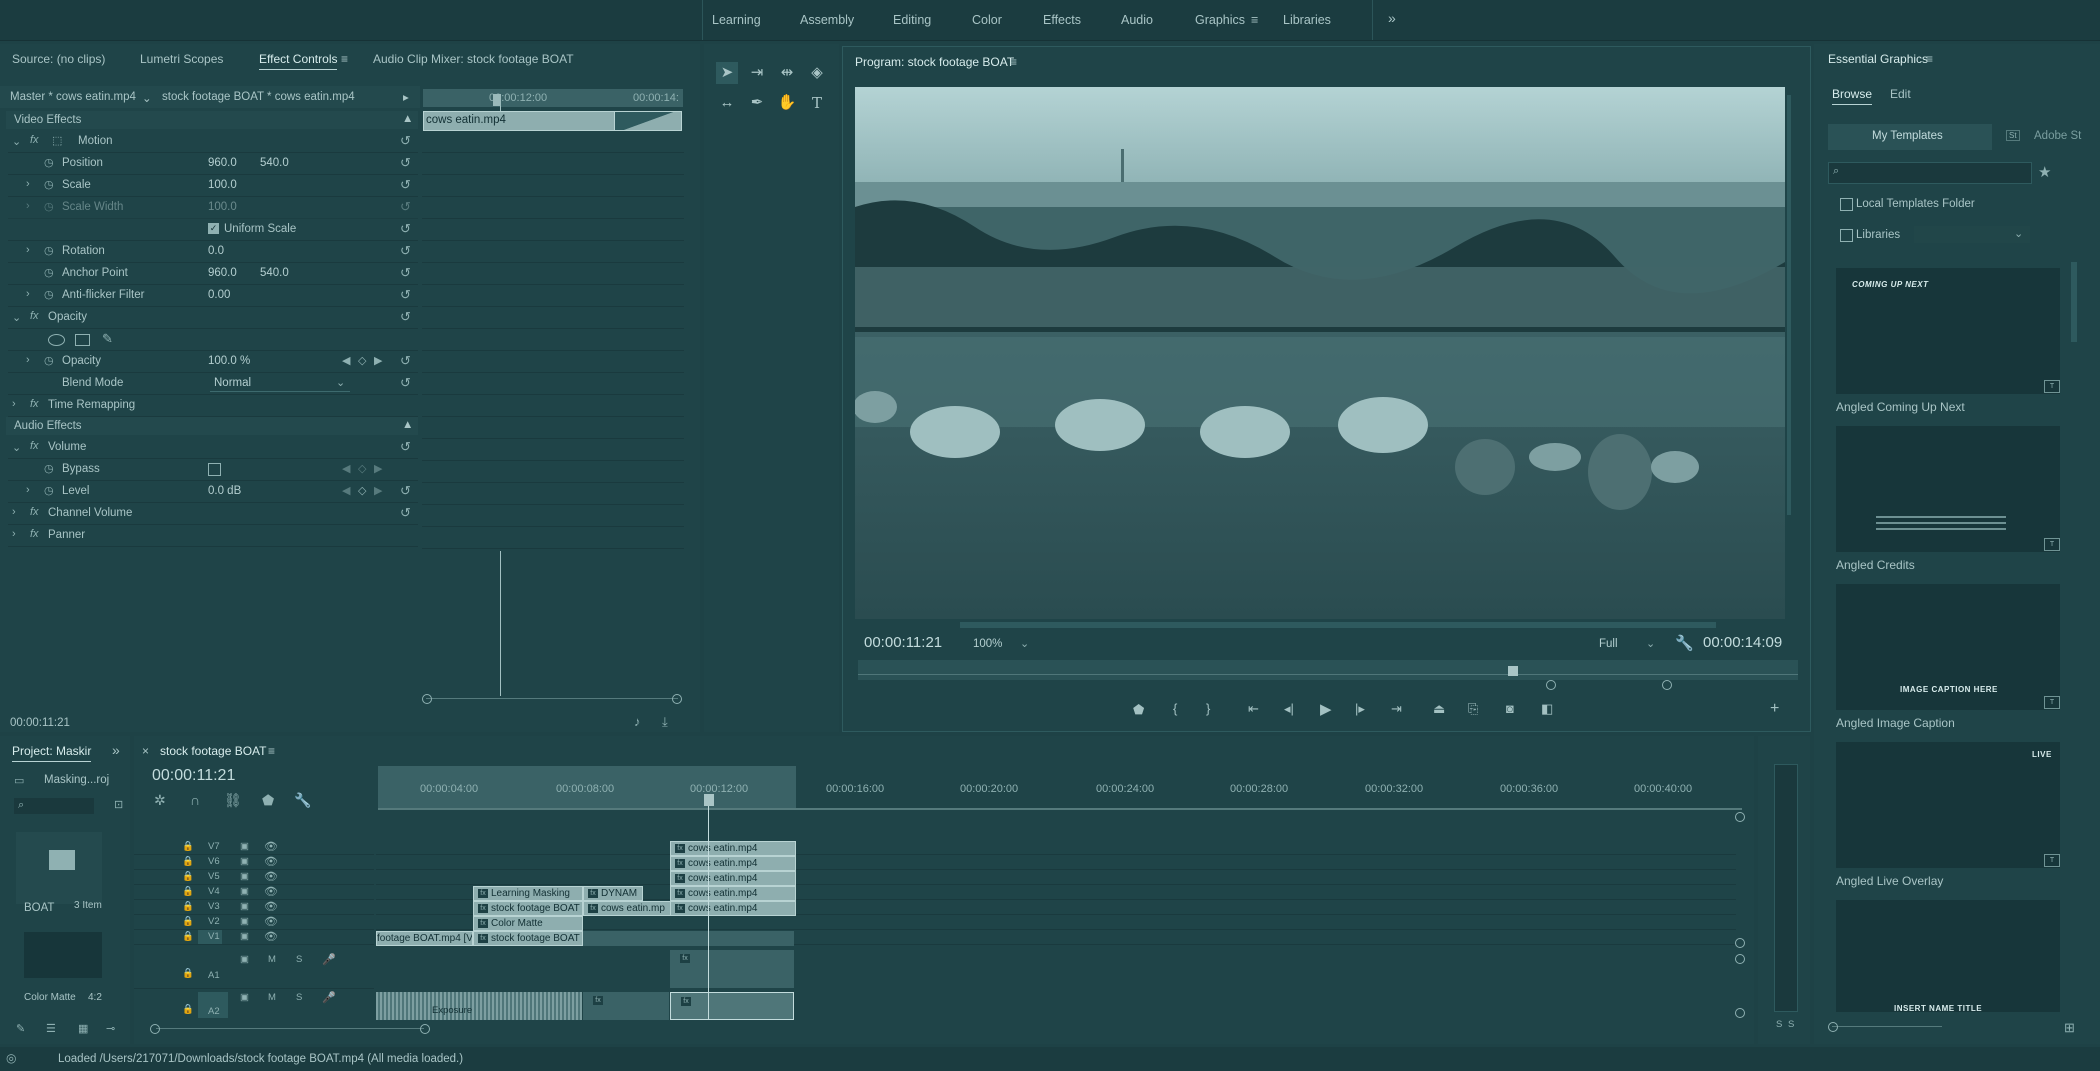 Image resolution: width=2100 pixels, height=1071 pixels. I want to click on sync-icon: ▣, so click(244, 846).